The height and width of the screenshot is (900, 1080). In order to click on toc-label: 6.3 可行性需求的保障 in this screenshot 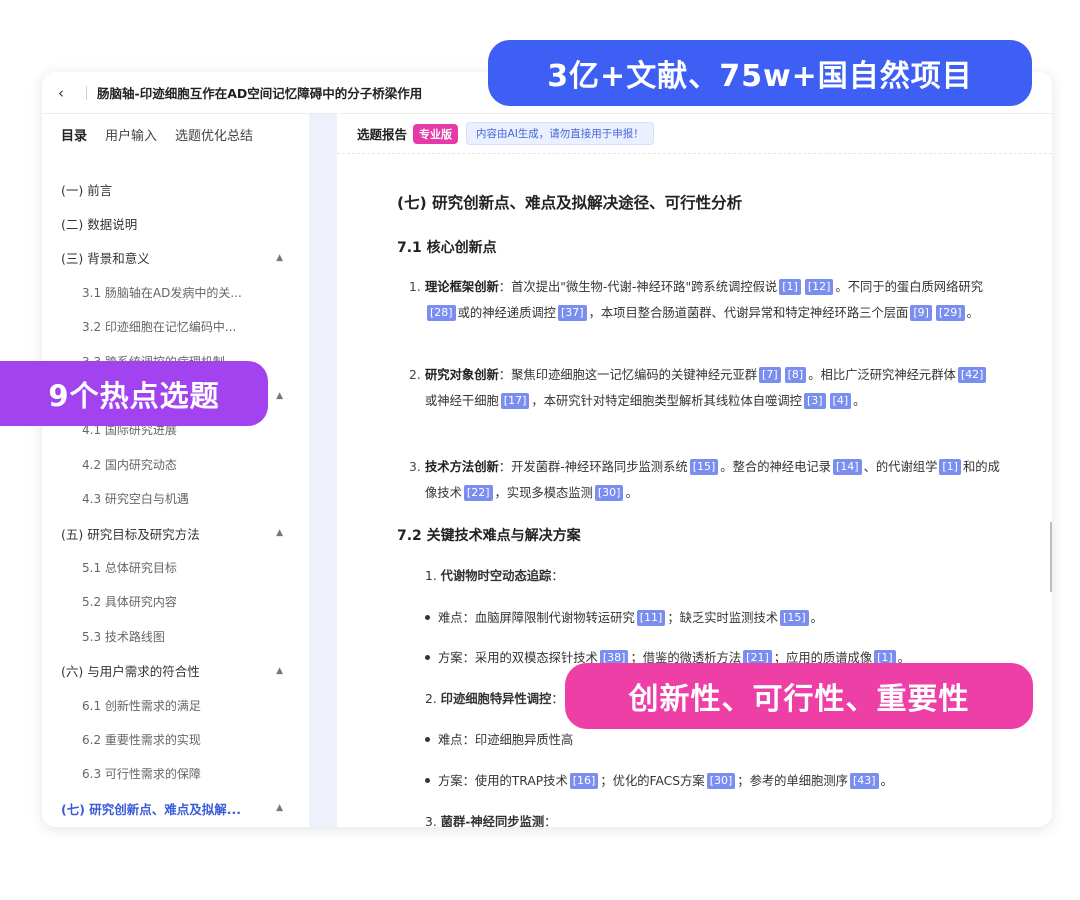, I will do `click(141, 774)`.